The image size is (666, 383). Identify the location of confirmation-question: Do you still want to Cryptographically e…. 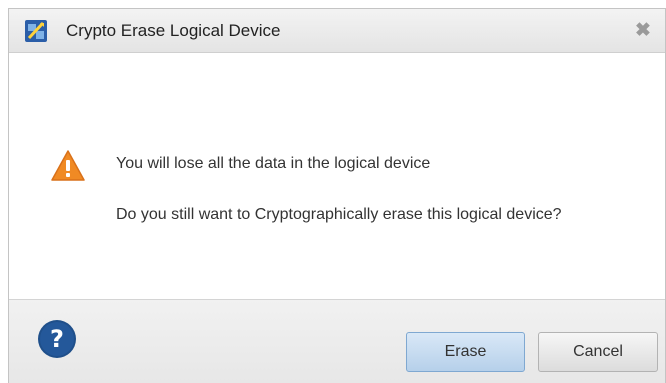
(339, 214).